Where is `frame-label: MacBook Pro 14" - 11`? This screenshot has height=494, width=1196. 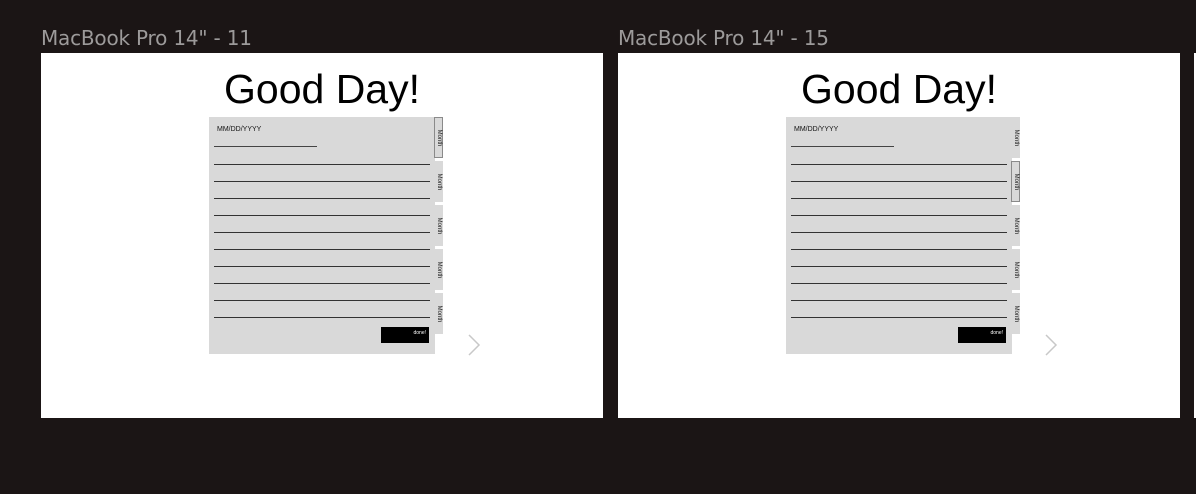 frame-label: MacBook Pro 14" - 11 is located at coordinates (146, 38).